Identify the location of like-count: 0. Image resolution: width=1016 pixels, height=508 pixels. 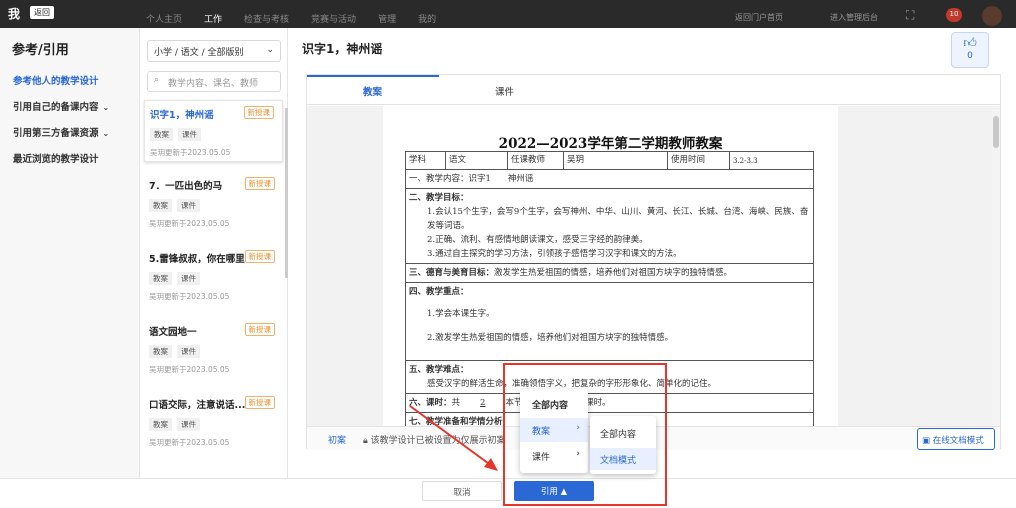
(970, 56).